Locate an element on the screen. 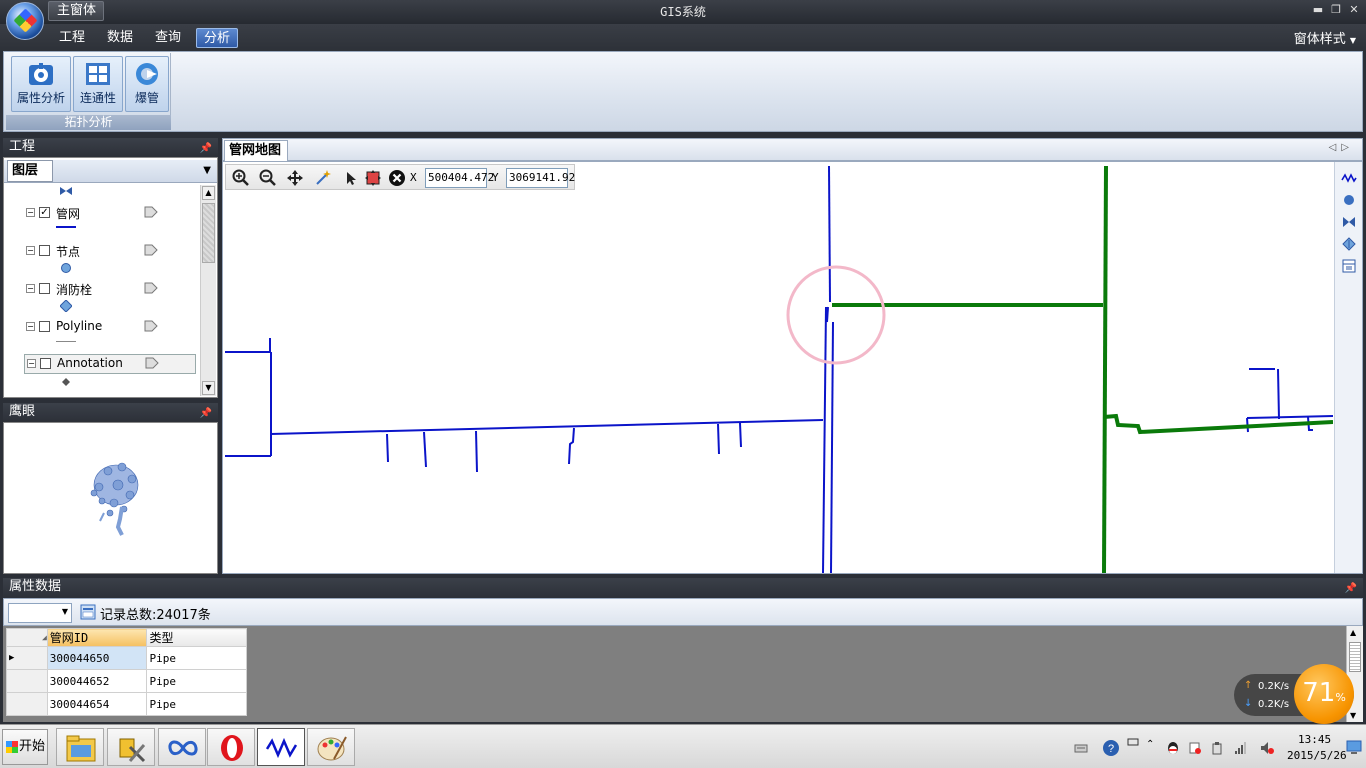  layer-row-hydrant: − 消防栓 is located at coordinates (99, 290).